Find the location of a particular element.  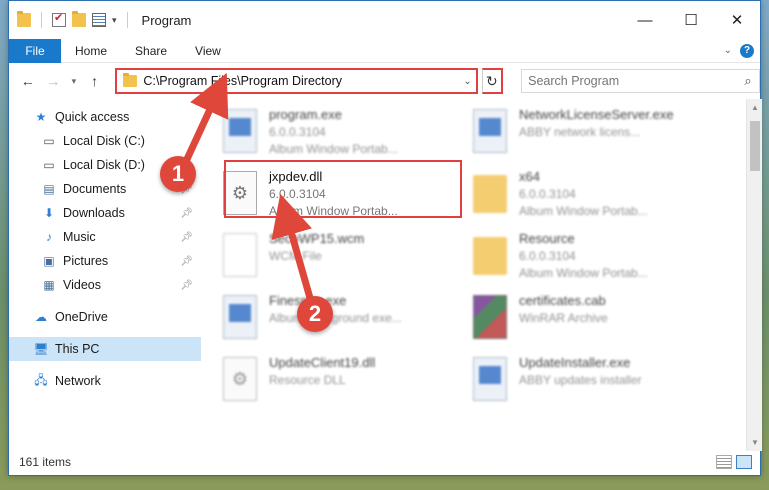

view-icon is located at coordinates (99, 20).